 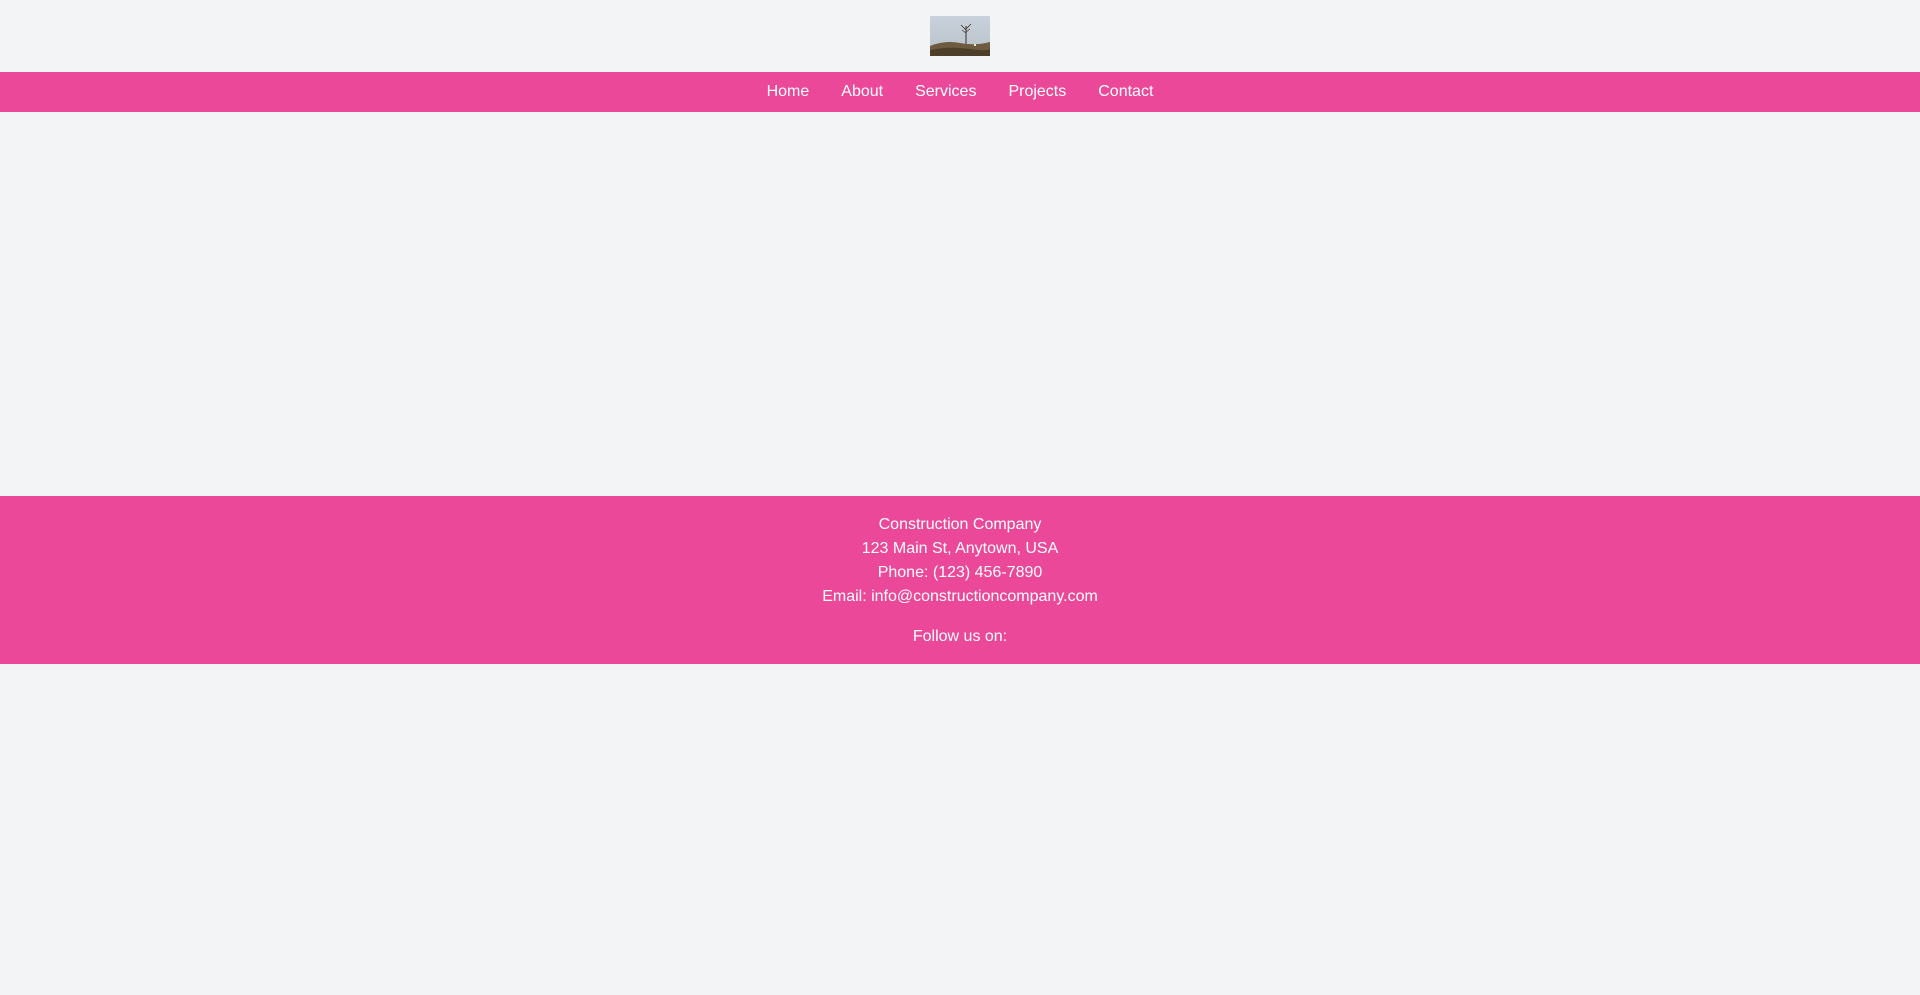 I want to click on footer-address: 123 Main St, Anytown, USA, so click(x=960, y=548).